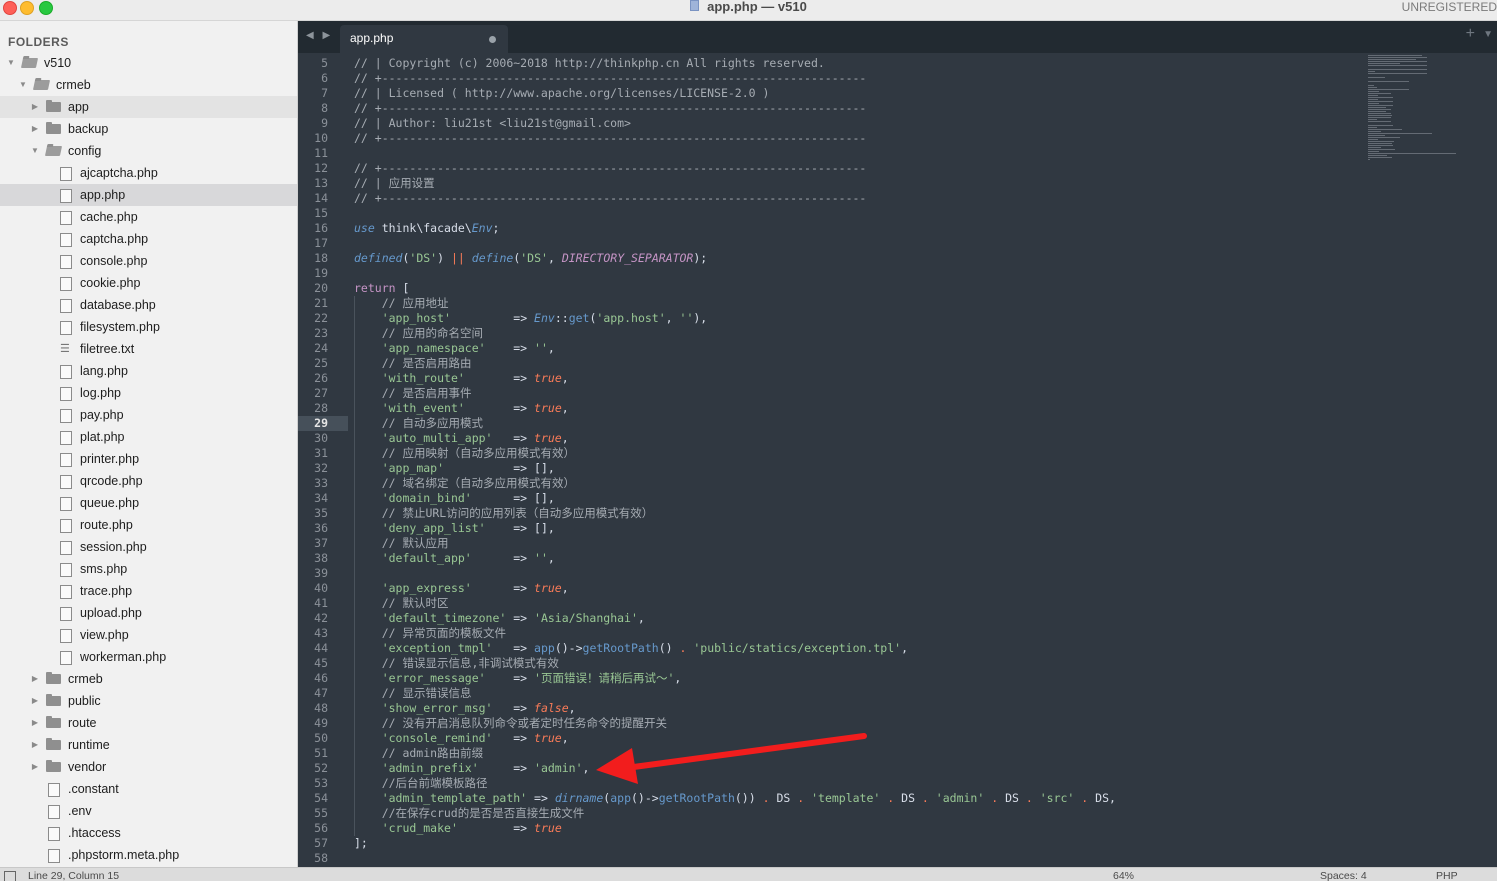 The height and width of the screenshot is (881, 1497). What do you see at coordinates (828, 393) in the screenshot?
I see `code-line: 27 // 是否启用事件` at bounding box center [828, 393].